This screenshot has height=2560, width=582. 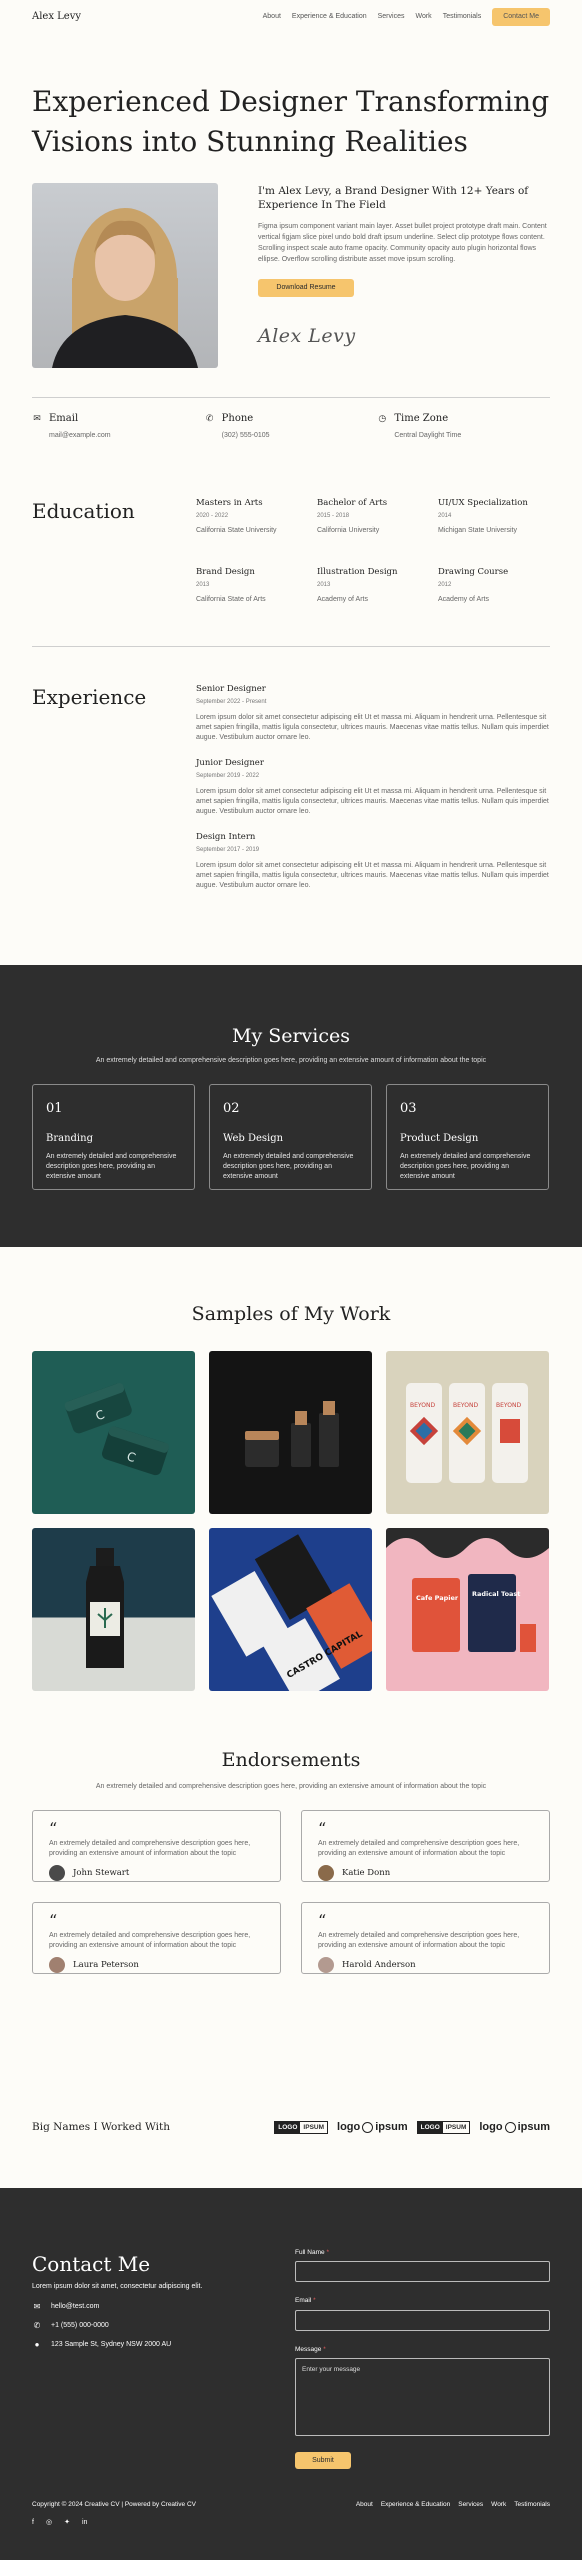 I want to click on client-logo: logo ipsum, so click(x=372, y=2128).